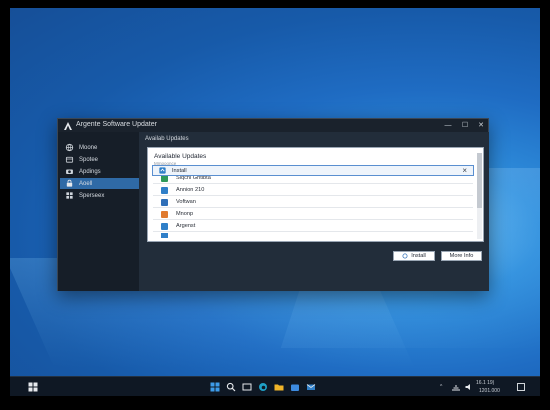 This screenshot has height=410, width=550. What do you see at coordinates (69, 183) in the screenshot?
I see `lock-icon` at bounding box center [69, 183].